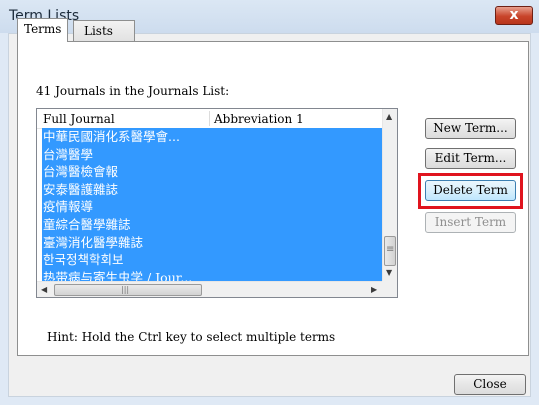 Image resolution: width=539 pixels, height=405 pixels. I want to click on list-header: Full Journal Abbreviation 1, so click(209, 119).